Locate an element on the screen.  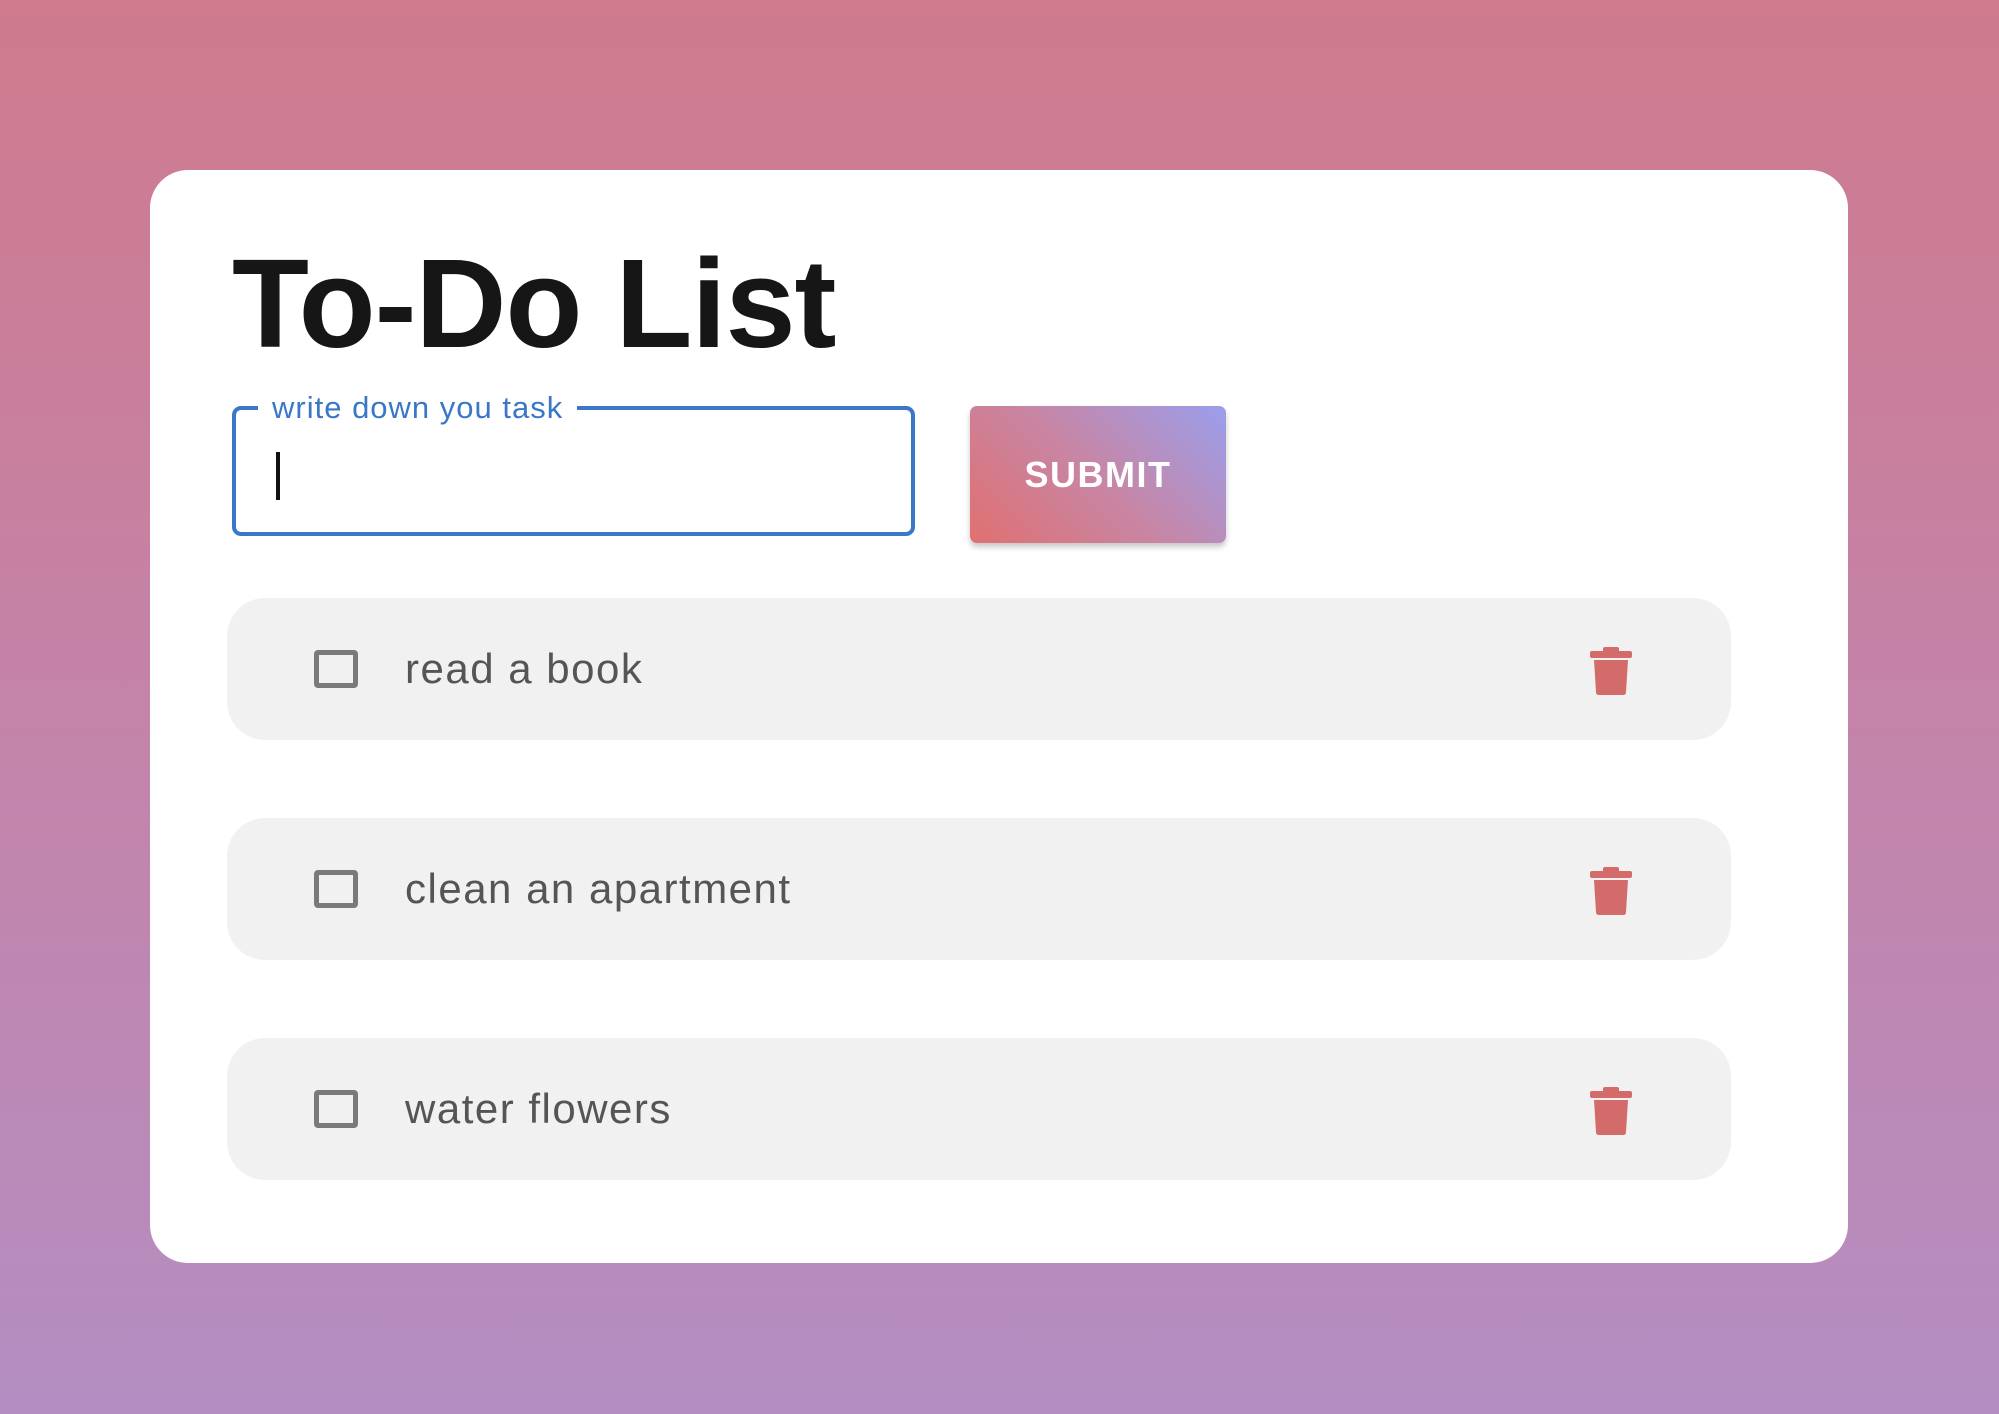
task-label: water flowers is located at coordinates (538, 1108).